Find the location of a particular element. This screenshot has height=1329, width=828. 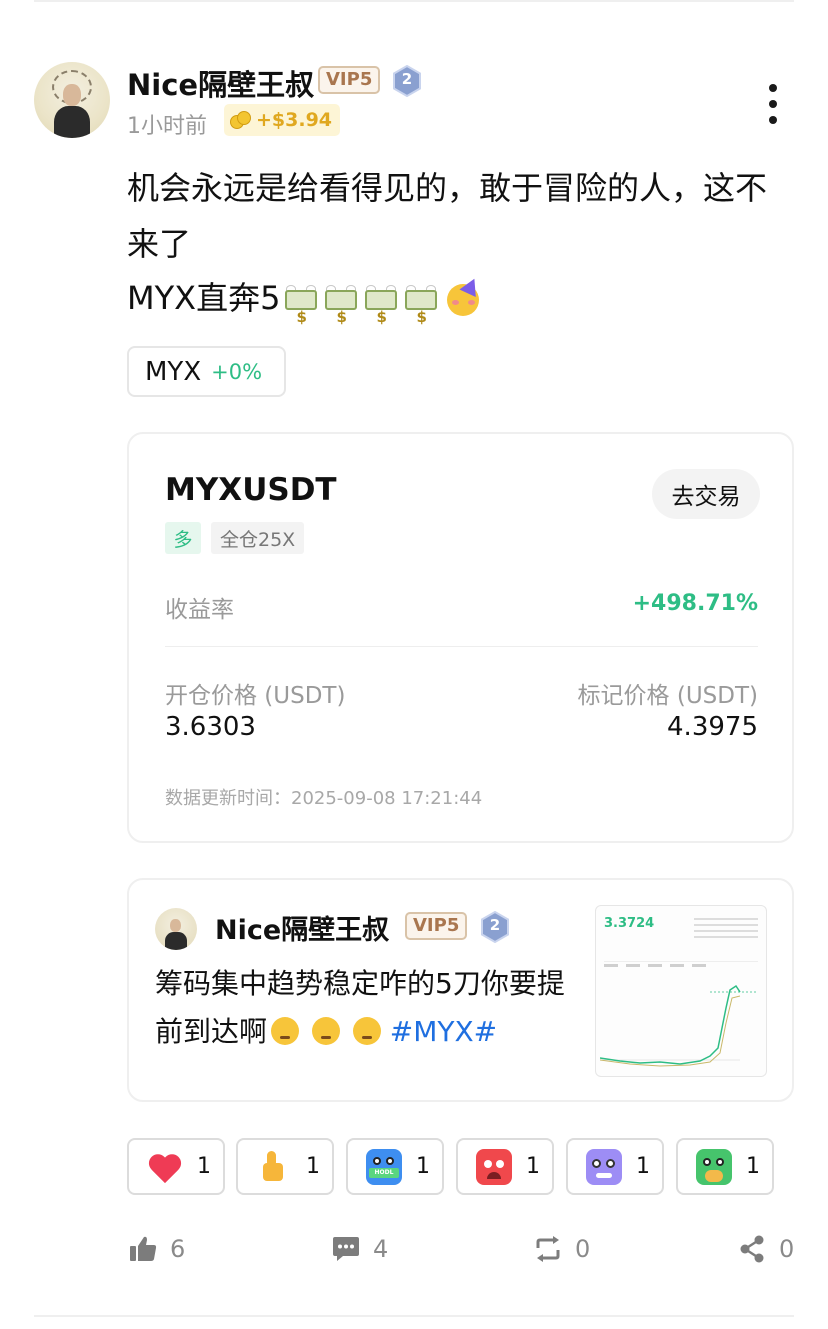

post-time: 1小时前 is located at coordinates (167, 126).